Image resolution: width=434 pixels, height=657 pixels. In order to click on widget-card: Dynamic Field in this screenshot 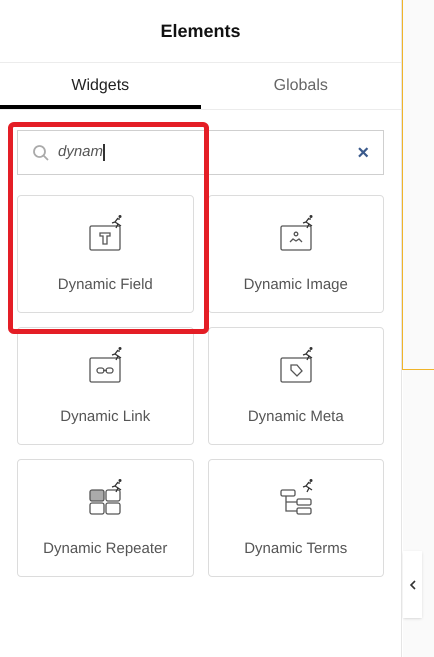, I will do `click(105, 254)`.